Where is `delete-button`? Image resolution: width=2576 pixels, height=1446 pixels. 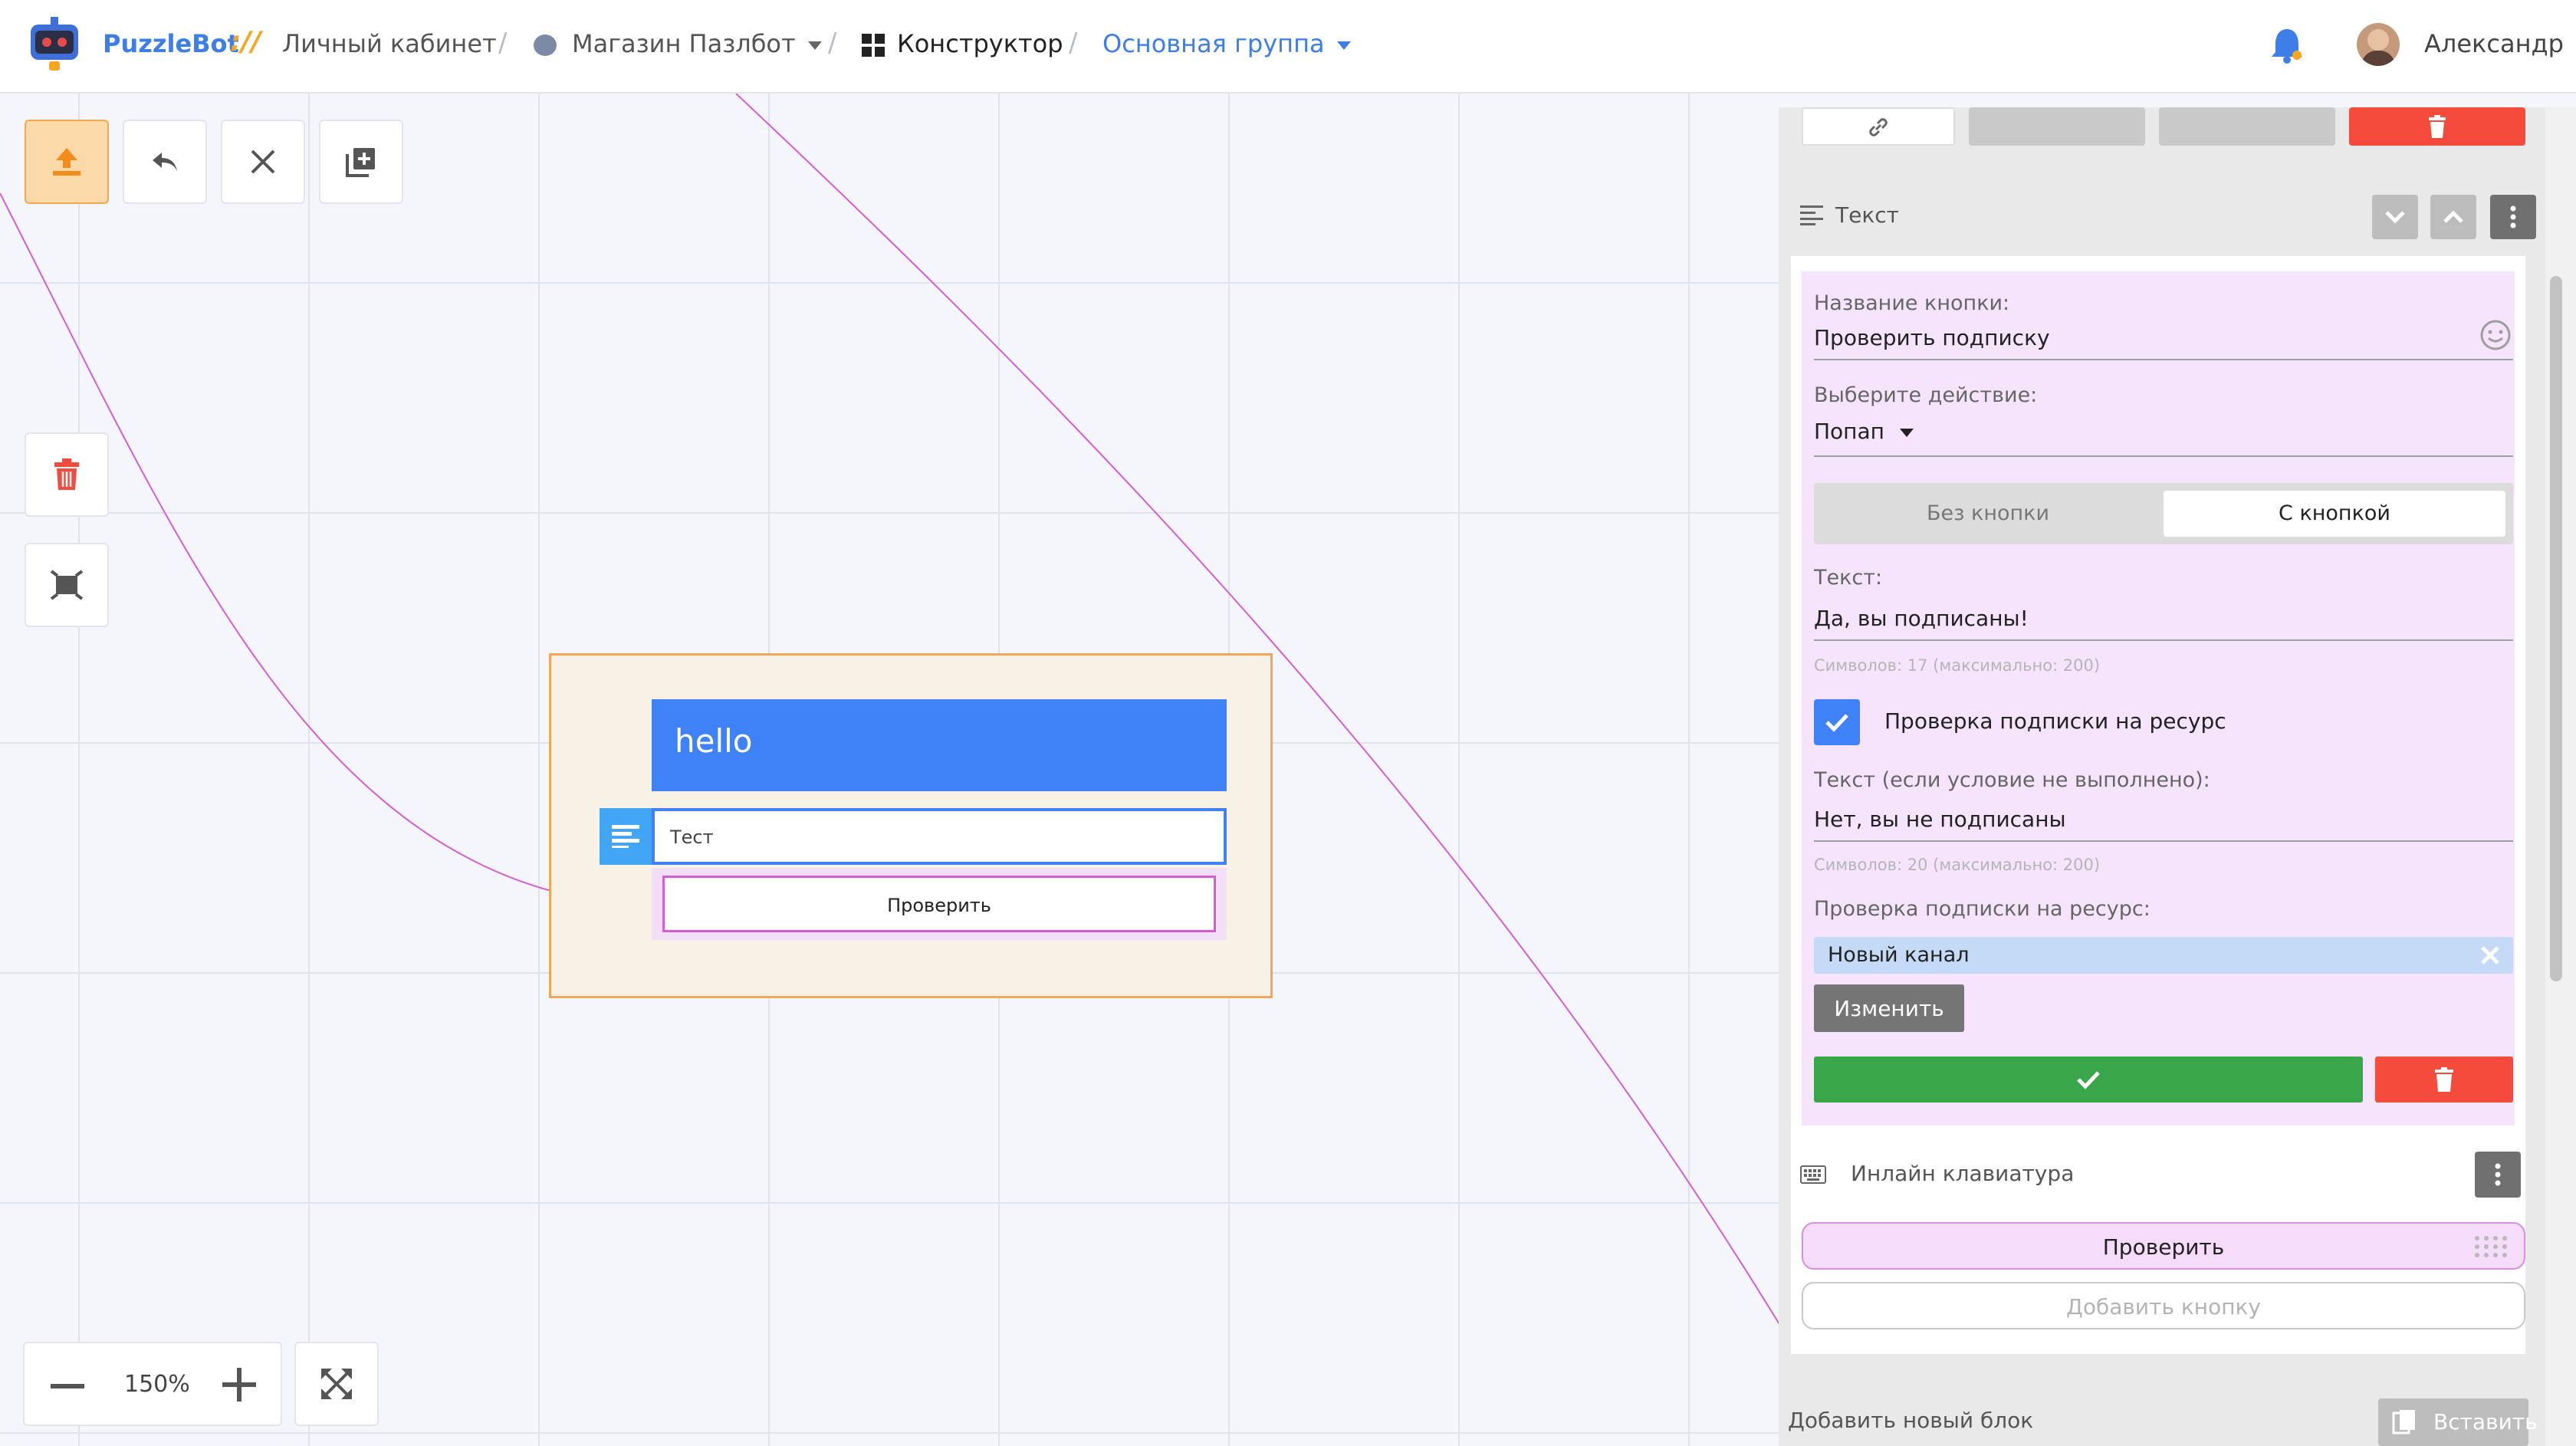 delete-button is located at coordinates (67, 475).